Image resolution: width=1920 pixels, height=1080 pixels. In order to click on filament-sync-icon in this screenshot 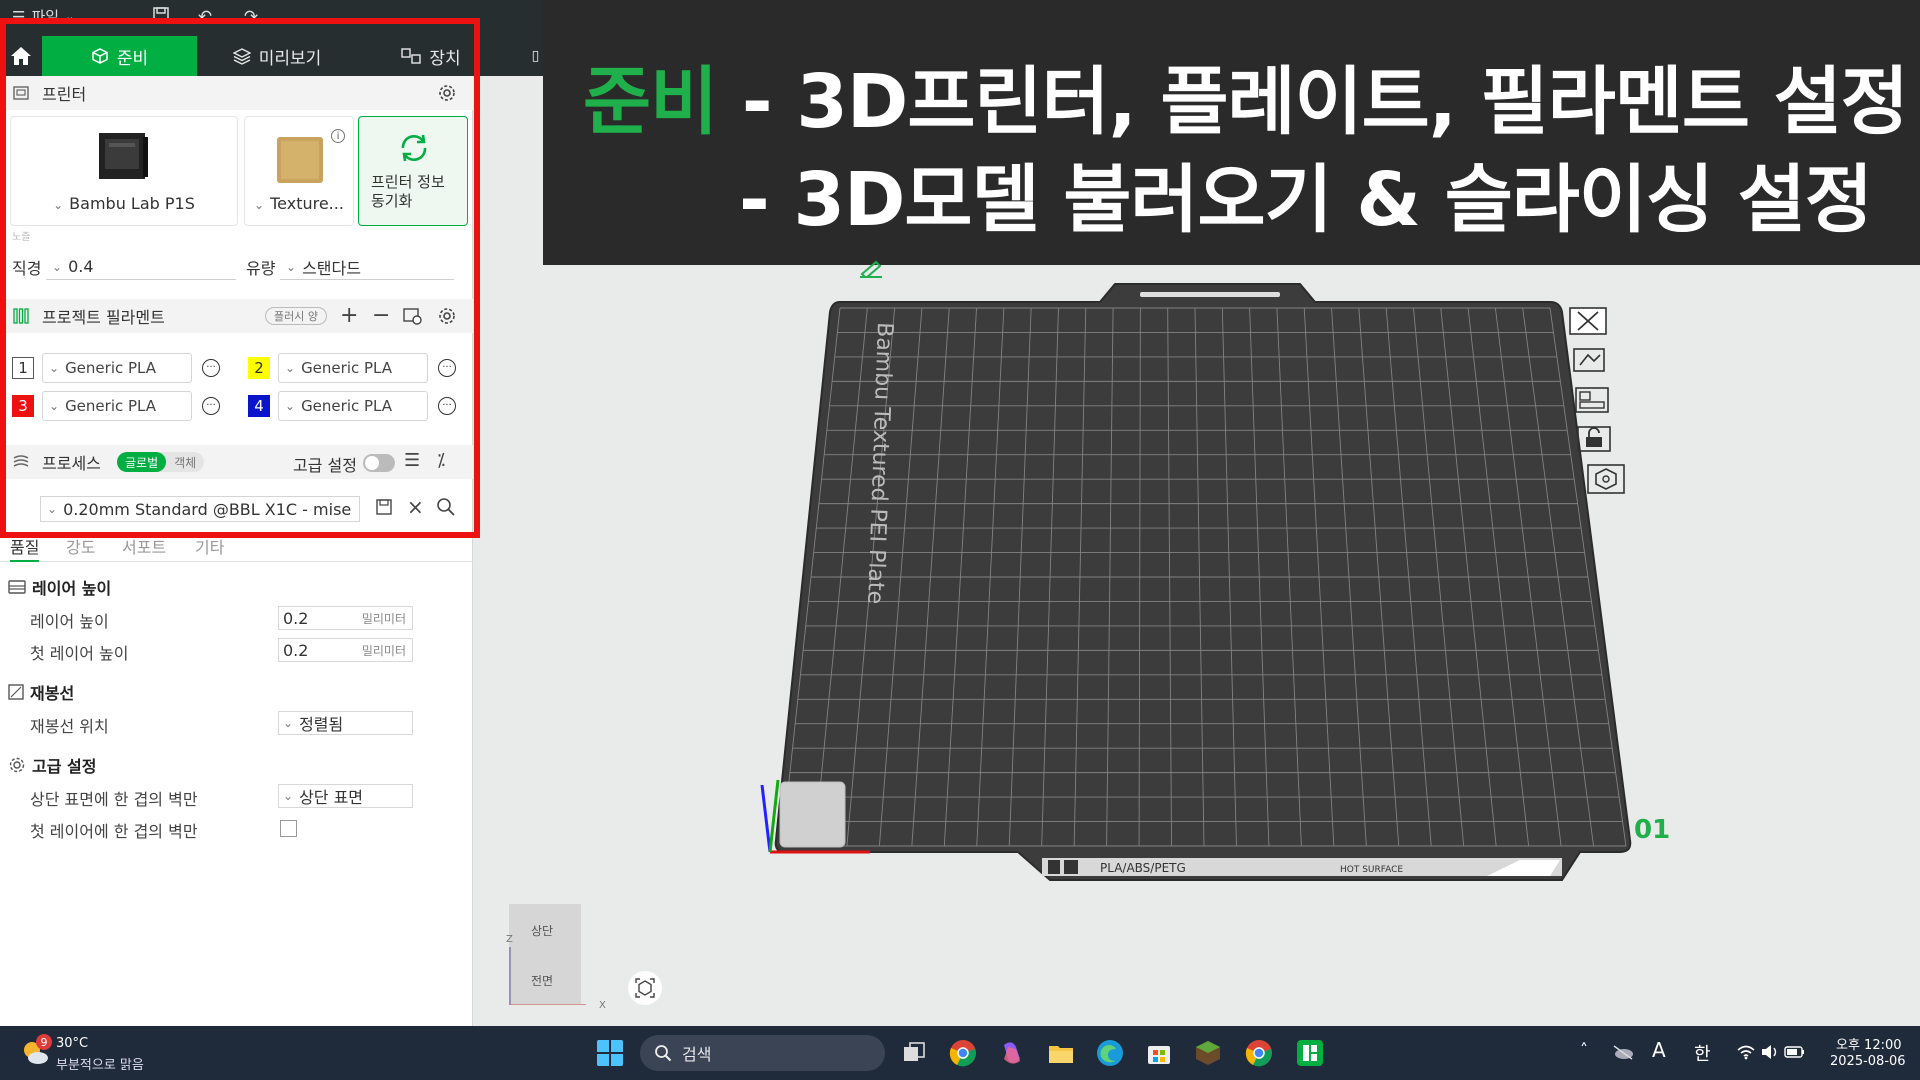, I will do `click(412, 318)`.